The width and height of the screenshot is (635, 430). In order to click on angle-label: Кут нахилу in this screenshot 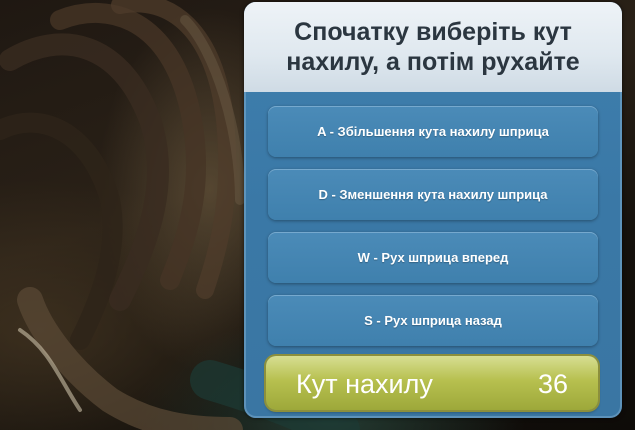, I will do `click(364, 384)`.